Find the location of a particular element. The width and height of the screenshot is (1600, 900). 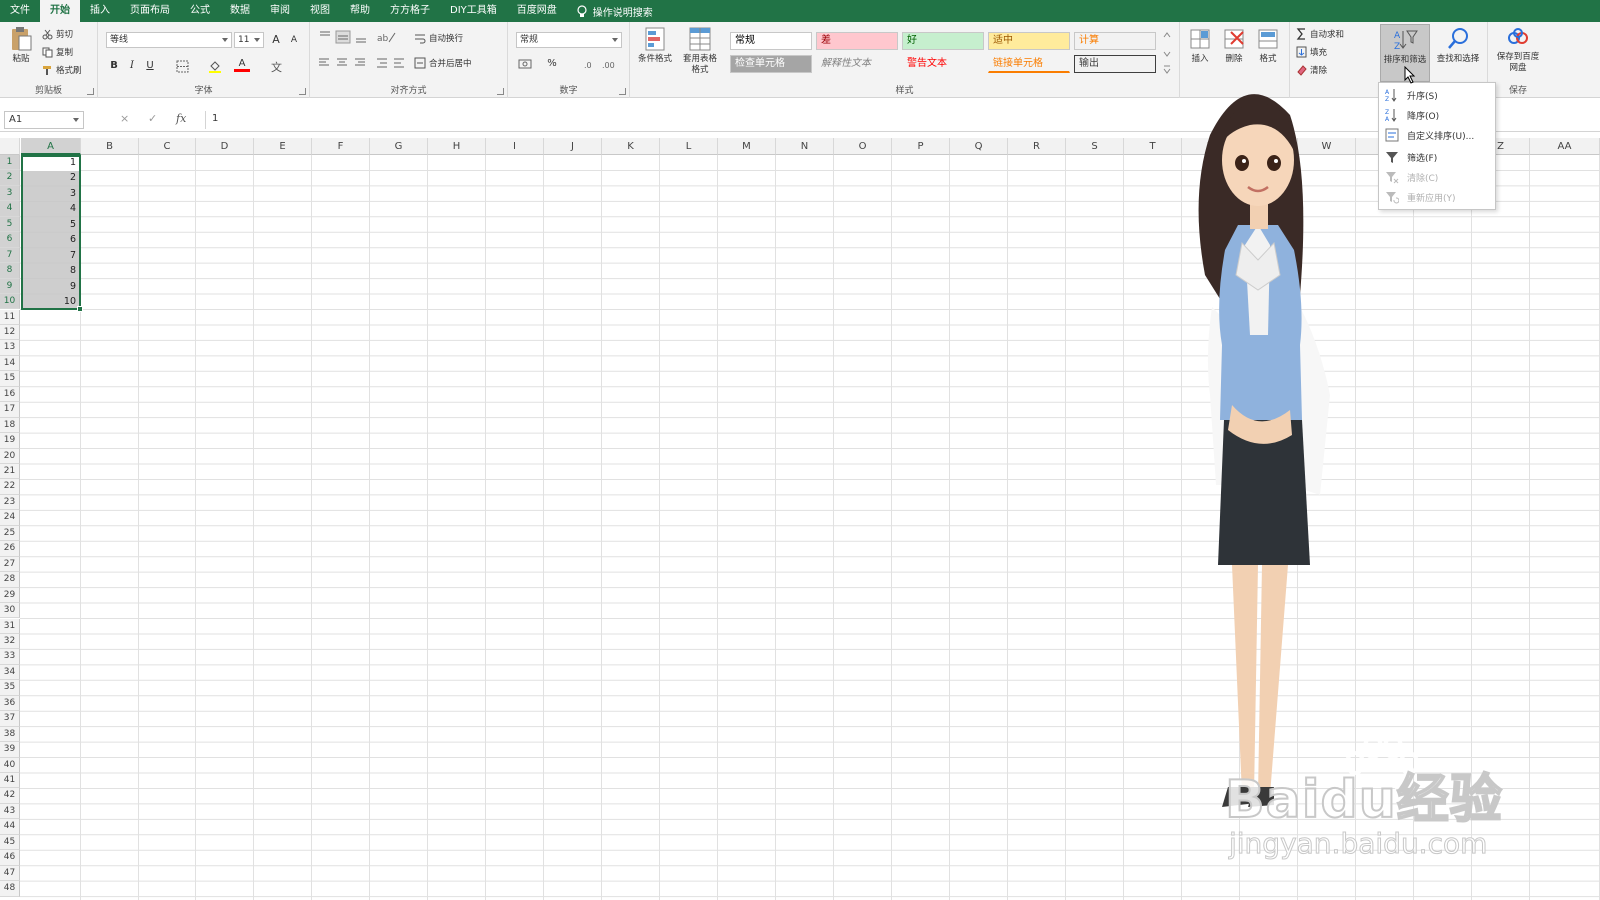

number-format-select: 常规 is located at coordinates (569, 40).